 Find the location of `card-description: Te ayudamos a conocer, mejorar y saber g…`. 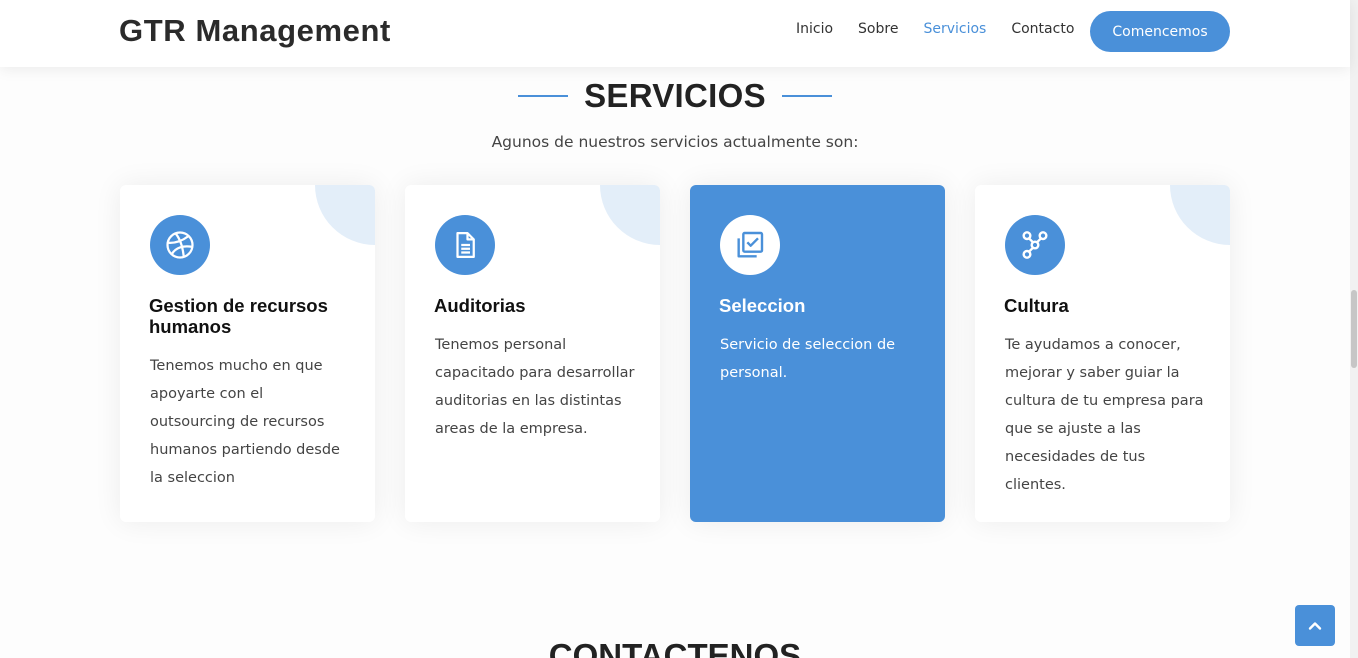

card-description: Te ayudamos a conocer, mejorar y saber g… is located at coordinates (1104, 415).